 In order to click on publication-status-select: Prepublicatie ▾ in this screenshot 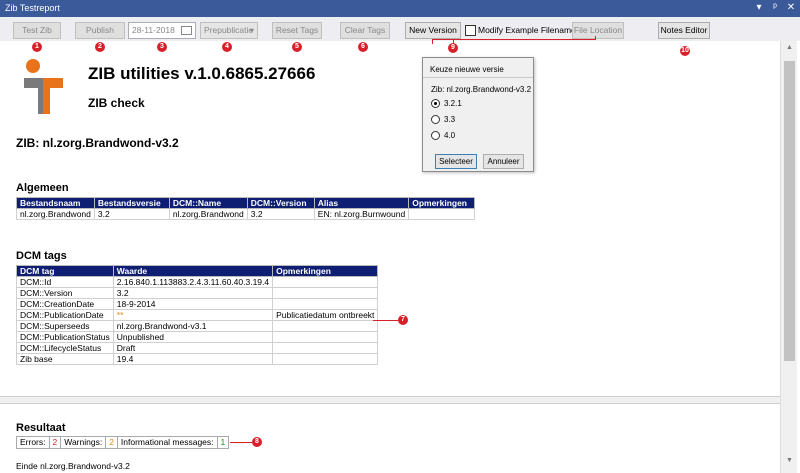, I will do `click(229, 30)`.